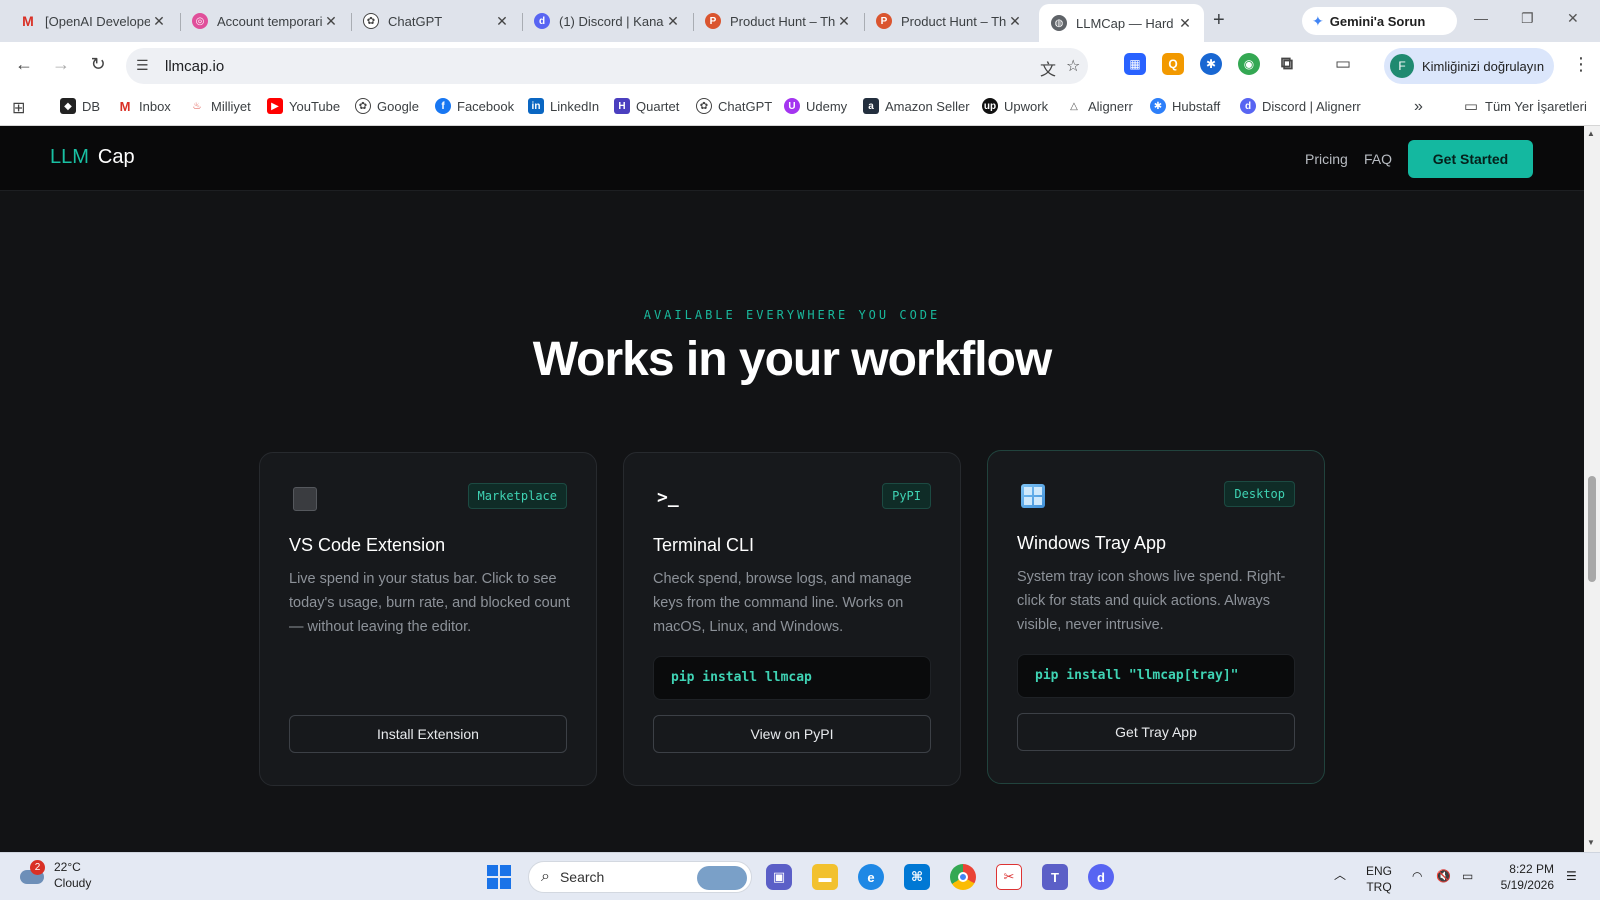  I want to click on bookmark-item: U Udemy, so click(815, 106).